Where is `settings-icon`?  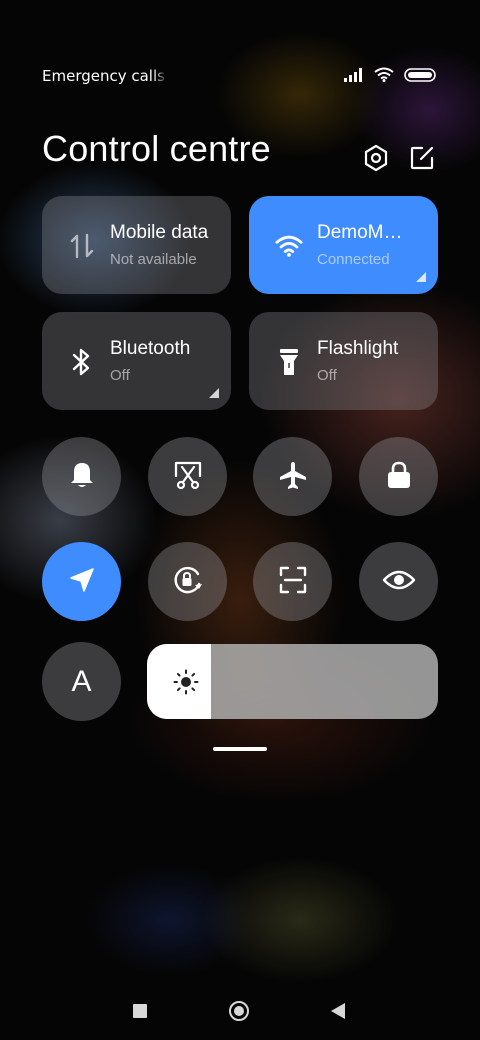
settings-icon is located at coordinates (376, 160).